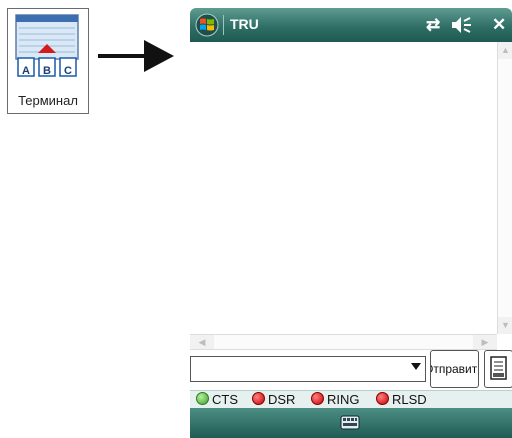 Image resolution: width=512 pixels, height=438 pixels. What do you see at coordinates (48, 61) in the screenshot?
I see `terminal-app-icon: A B C Терминал` at bounding box center [48, 61].